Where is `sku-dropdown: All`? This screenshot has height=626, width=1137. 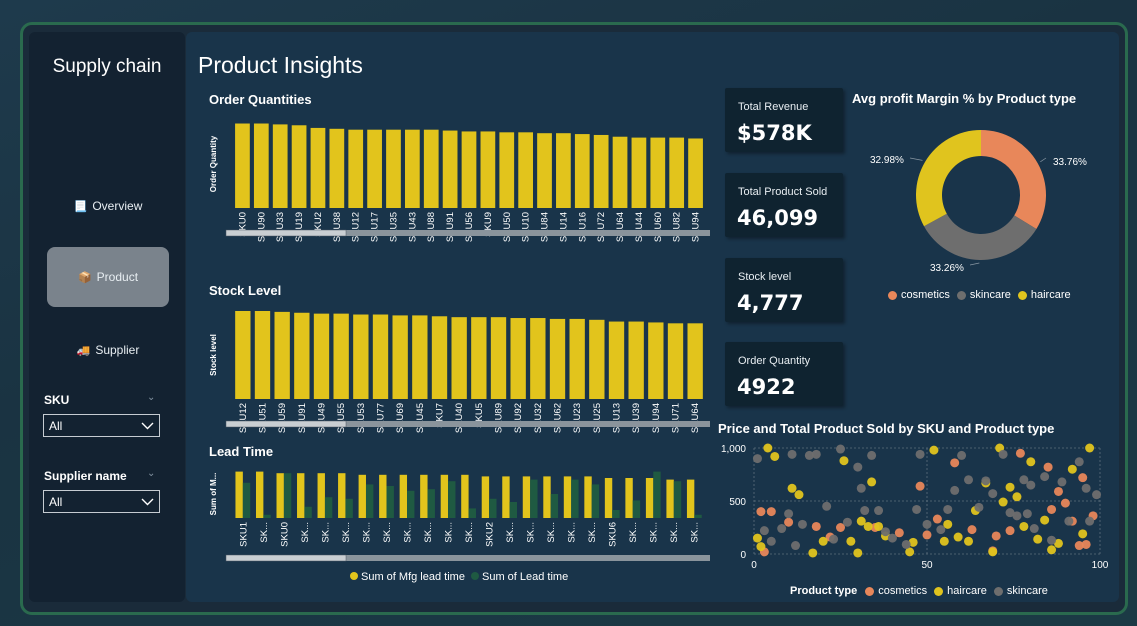
sku-dropdown: All is located at coordinates (101, 425).